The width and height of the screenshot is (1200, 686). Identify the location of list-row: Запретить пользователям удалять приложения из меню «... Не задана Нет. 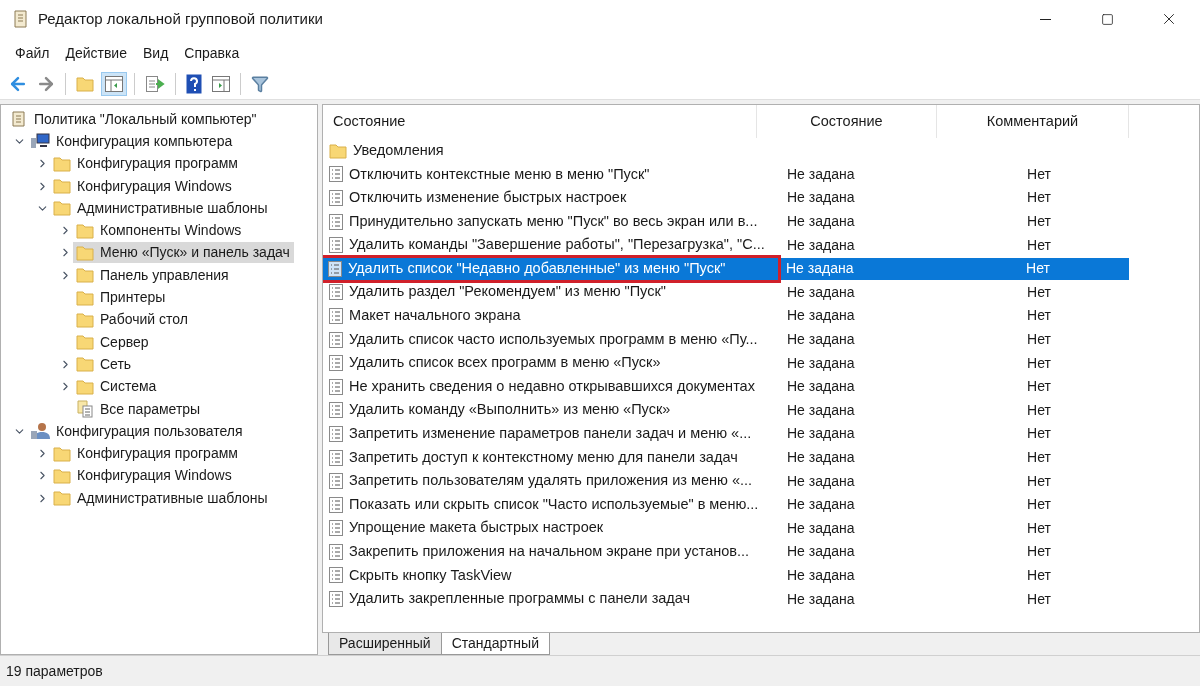
(726, 481).